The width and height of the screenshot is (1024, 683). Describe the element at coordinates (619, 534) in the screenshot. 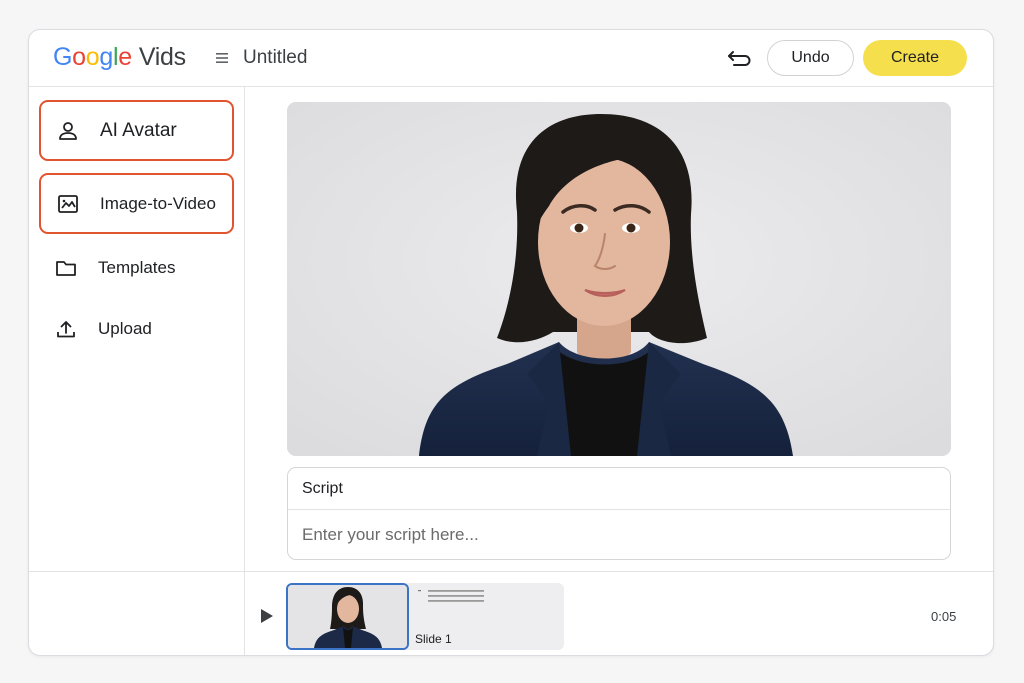

I see `script-input` at that location.